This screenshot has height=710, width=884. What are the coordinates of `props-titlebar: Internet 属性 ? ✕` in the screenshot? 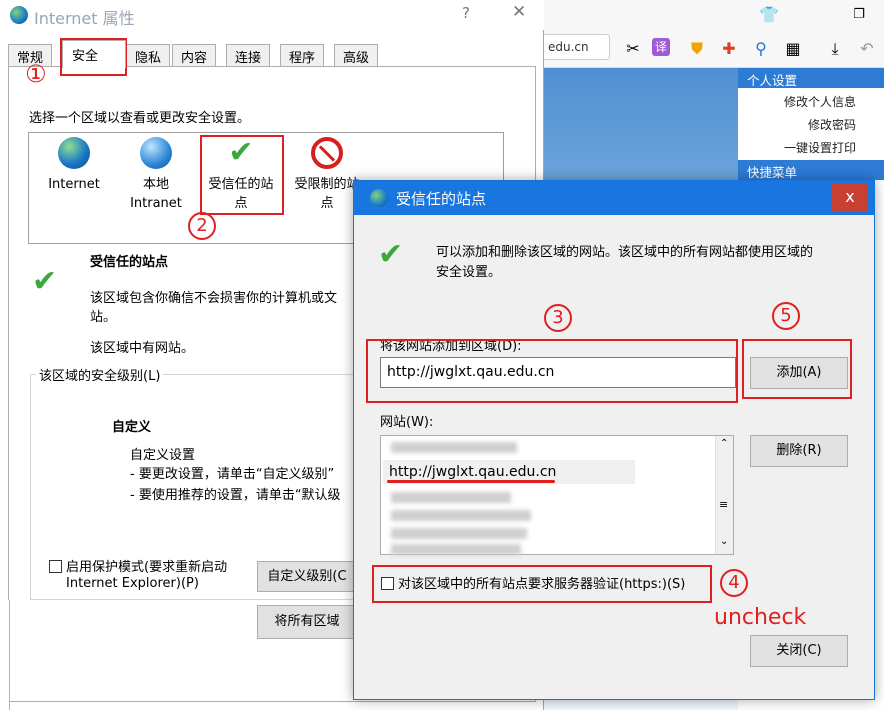 It's located at (272, 15).